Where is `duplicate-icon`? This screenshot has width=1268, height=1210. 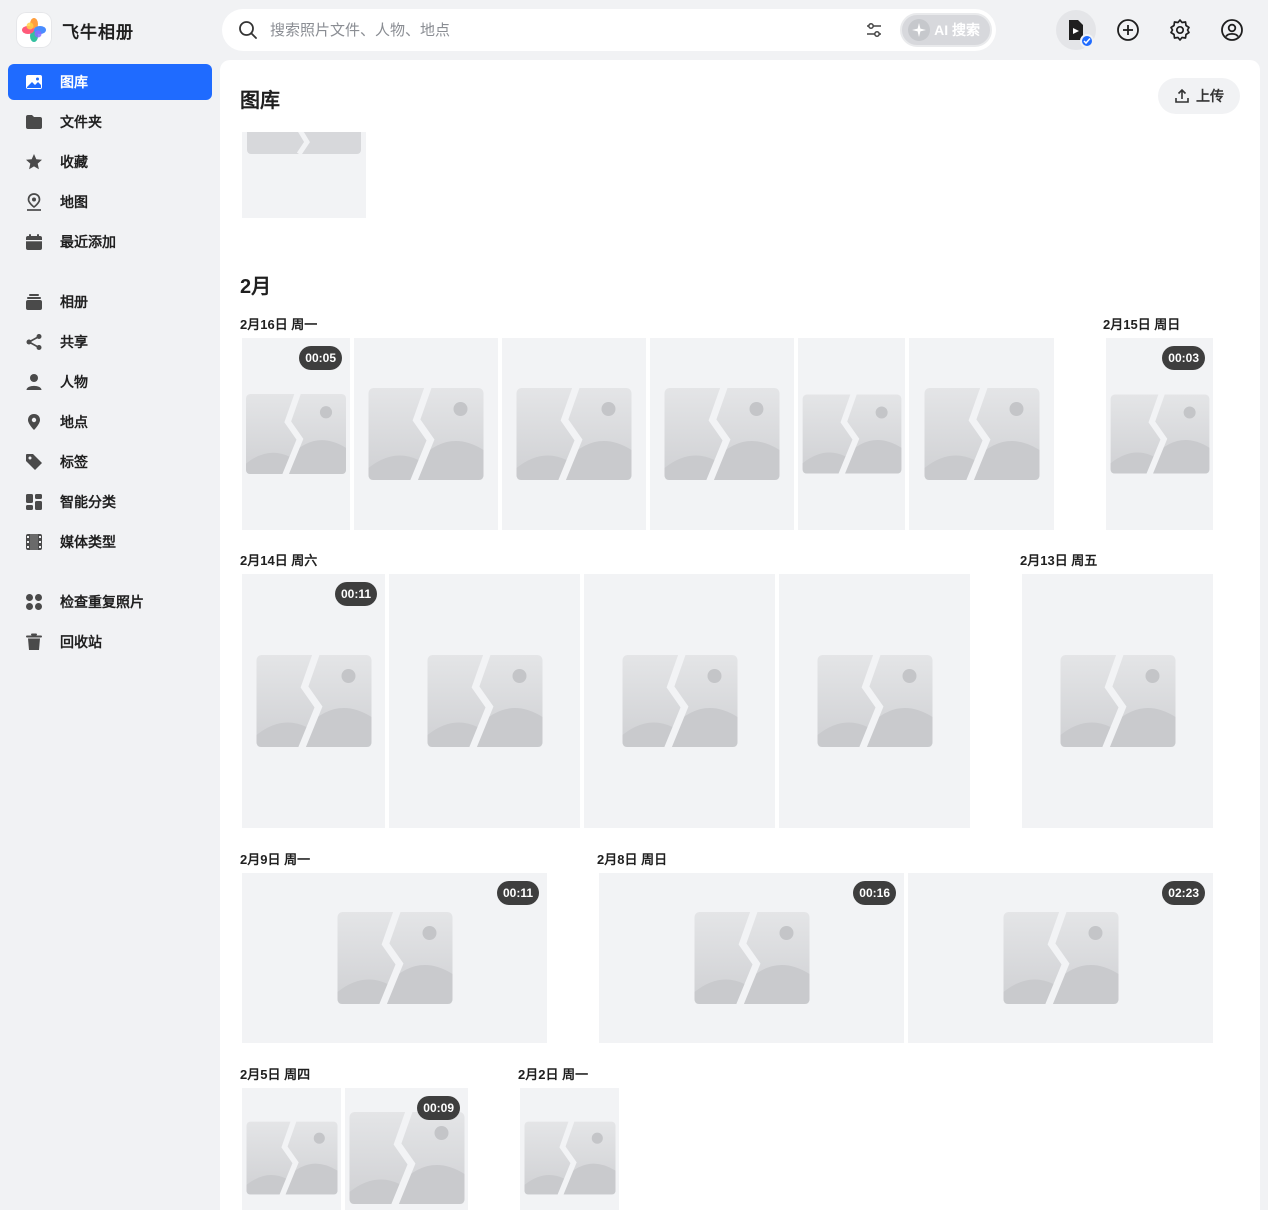 duplicate-icon is located at coordinates (34, 602).